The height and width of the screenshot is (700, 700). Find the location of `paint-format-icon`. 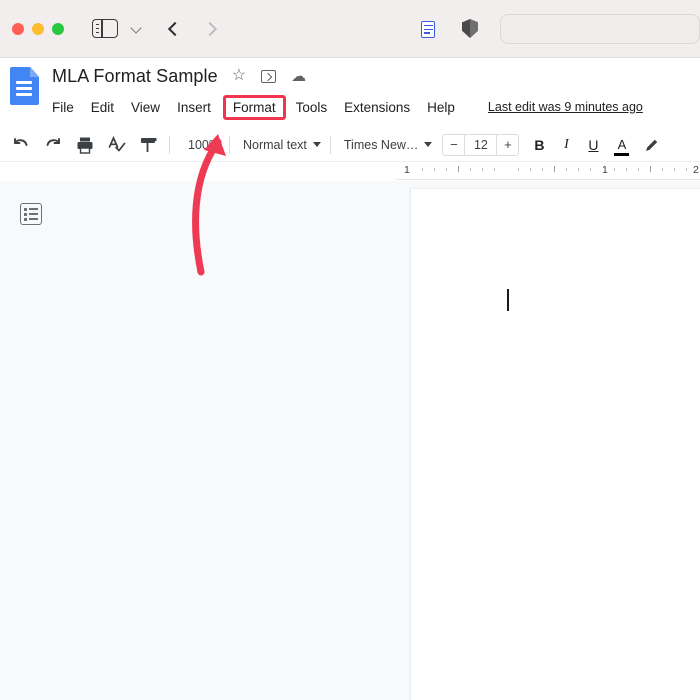

paint-format-icon is located at coordinates (149, 145).